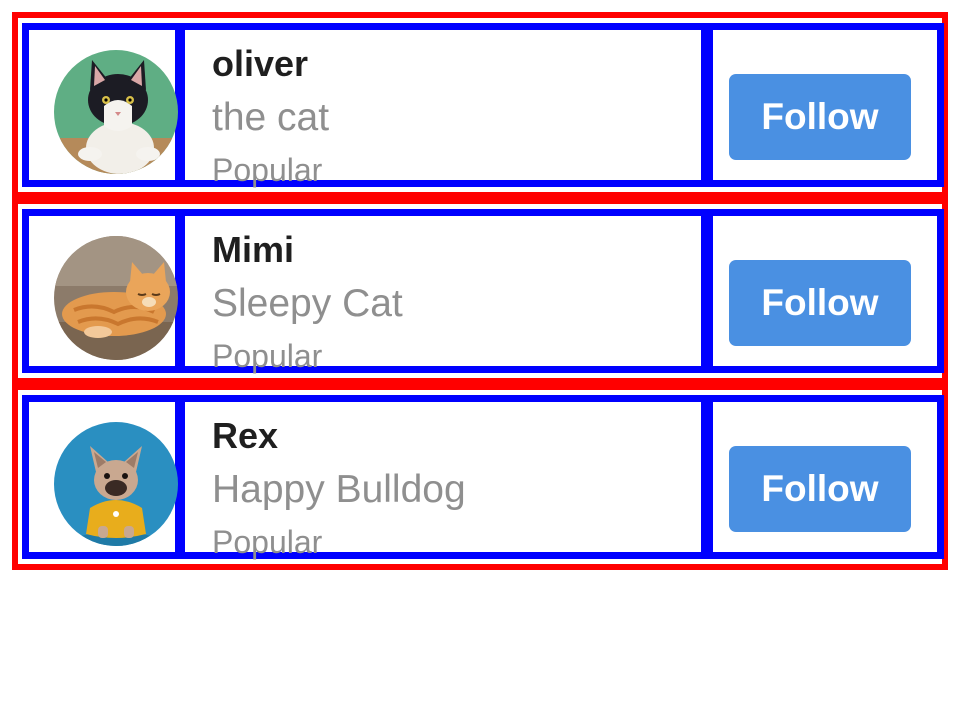 This screenshot has width=960, height=720. I want to click on profile-subtitle: Sleepy Cat, so click(307, 303).